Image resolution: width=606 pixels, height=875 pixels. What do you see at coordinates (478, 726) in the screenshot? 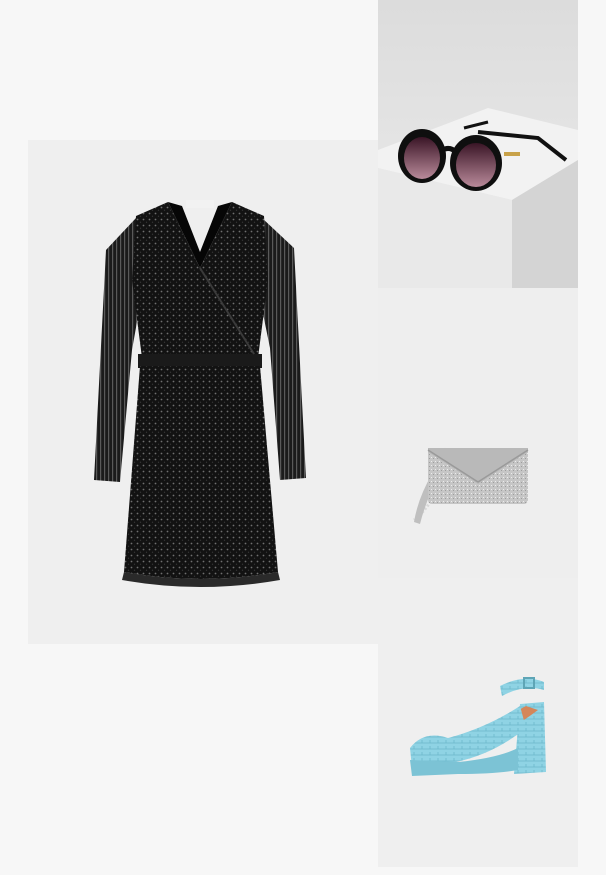
I see `shoe-image` at bounding box center [478, 726].